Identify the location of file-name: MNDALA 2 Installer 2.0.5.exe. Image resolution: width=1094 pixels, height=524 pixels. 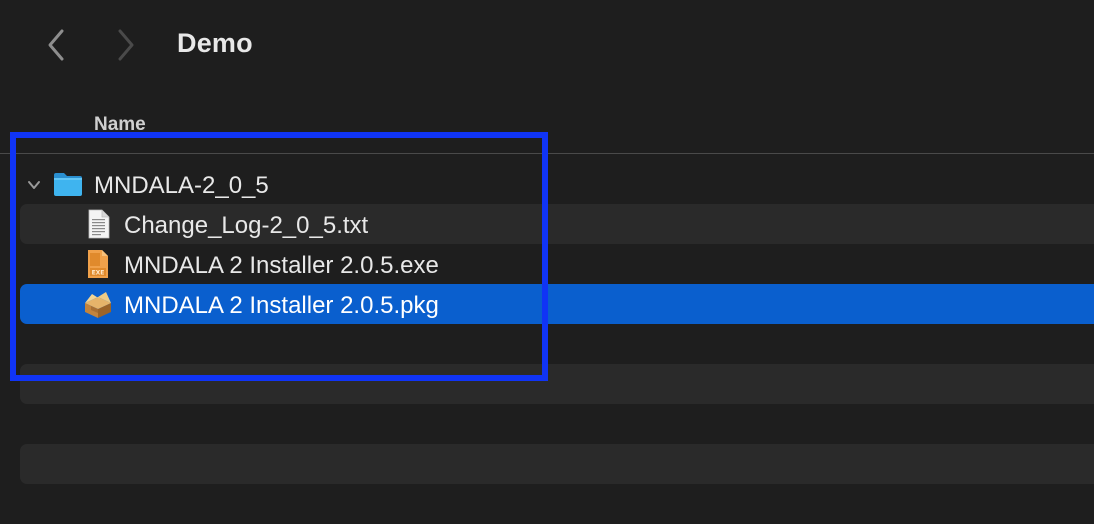
(281, 265).